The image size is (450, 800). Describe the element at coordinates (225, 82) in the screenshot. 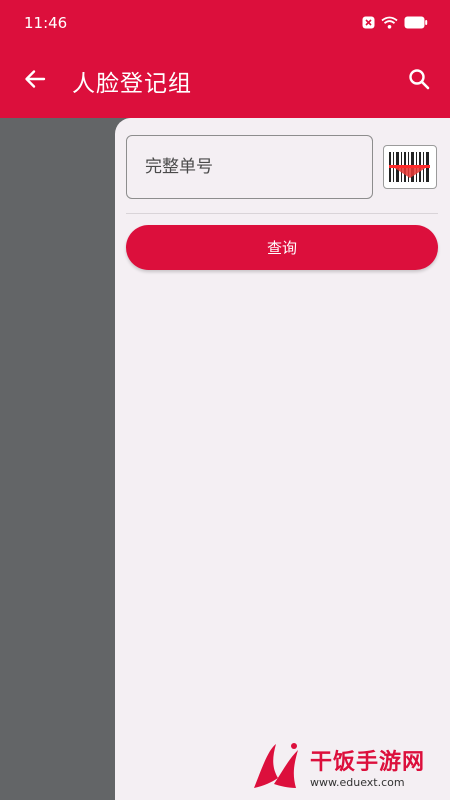

I see `app-bar: 人脸登记组` at that location.